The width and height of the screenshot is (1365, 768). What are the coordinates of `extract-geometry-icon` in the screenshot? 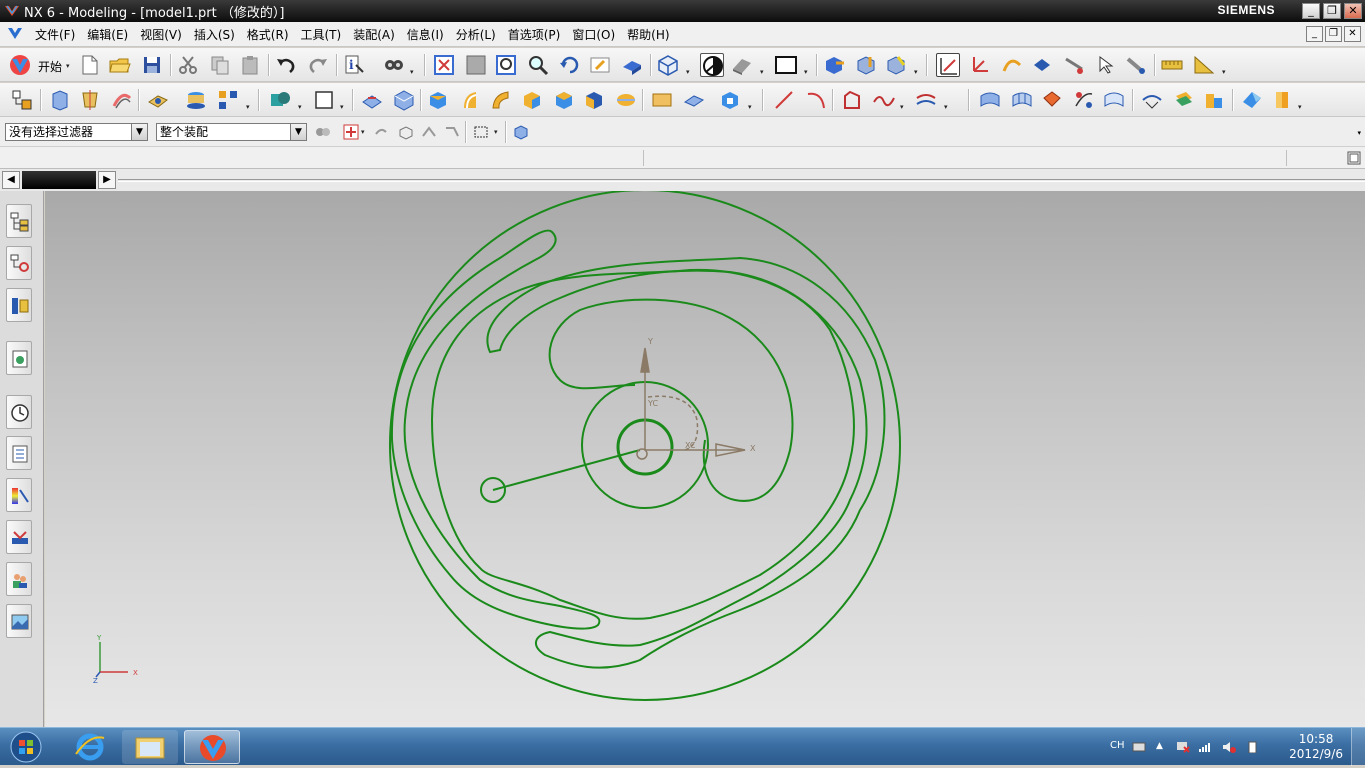 It's located at (730, 100).